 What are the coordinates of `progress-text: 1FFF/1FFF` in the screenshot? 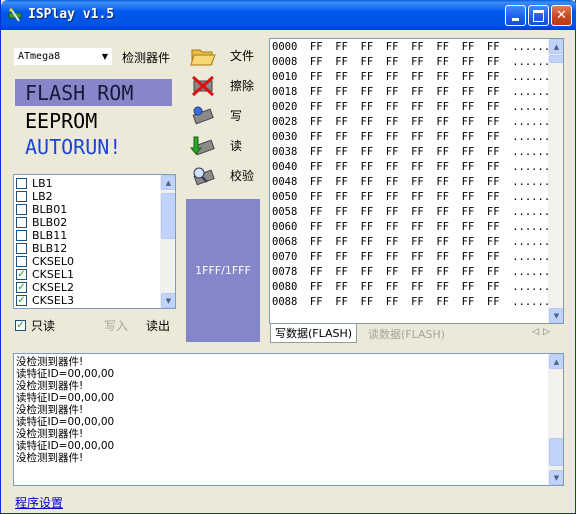 It's located at (223, 270).